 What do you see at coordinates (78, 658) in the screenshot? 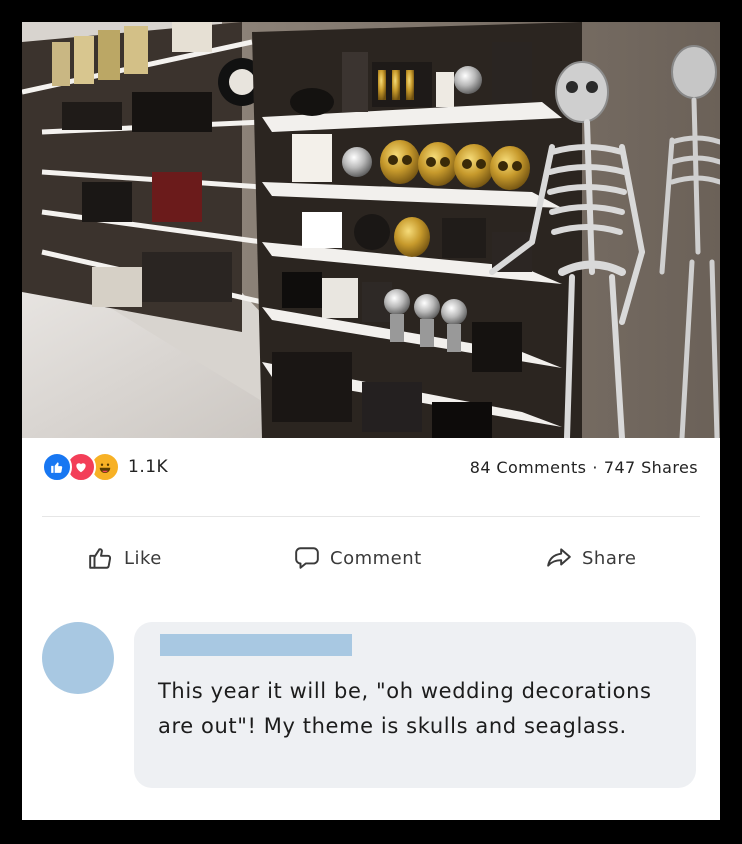
I see `commenter-avatar-redacted` at bounding box center [78, 658].